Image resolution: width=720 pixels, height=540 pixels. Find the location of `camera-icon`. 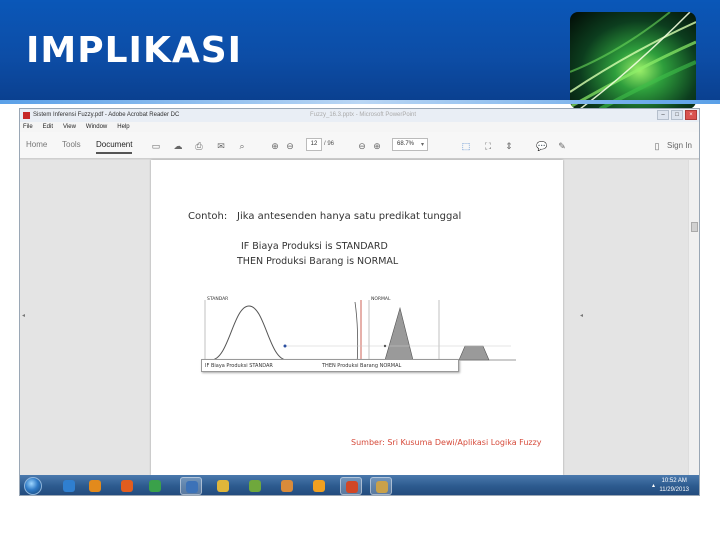

camera-icon is located at coordinates (382, 487).